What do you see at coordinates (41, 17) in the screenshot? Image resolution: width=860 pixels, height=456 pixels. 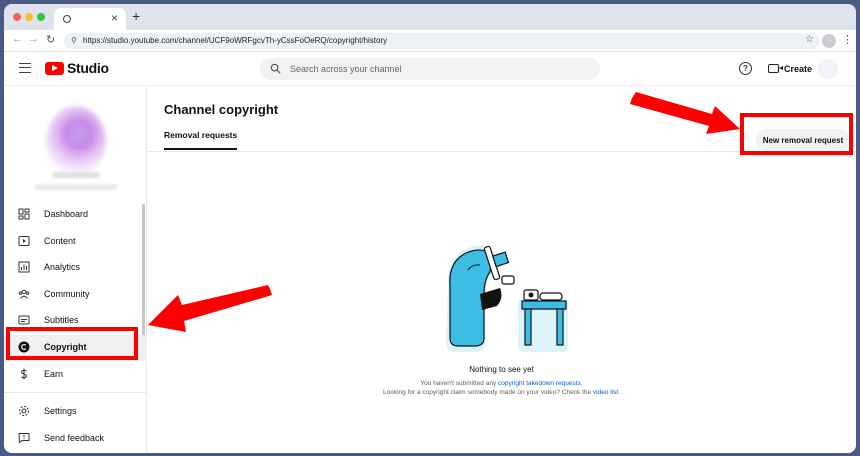 I see `zoom-window-button` at bounding box center [41, 17].